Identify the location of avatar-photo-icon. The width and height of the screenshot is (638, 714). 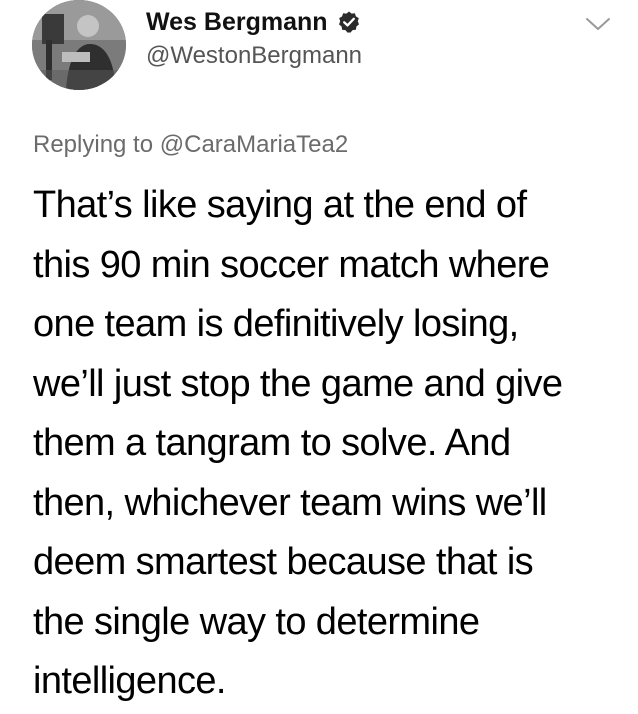
(79, 45).